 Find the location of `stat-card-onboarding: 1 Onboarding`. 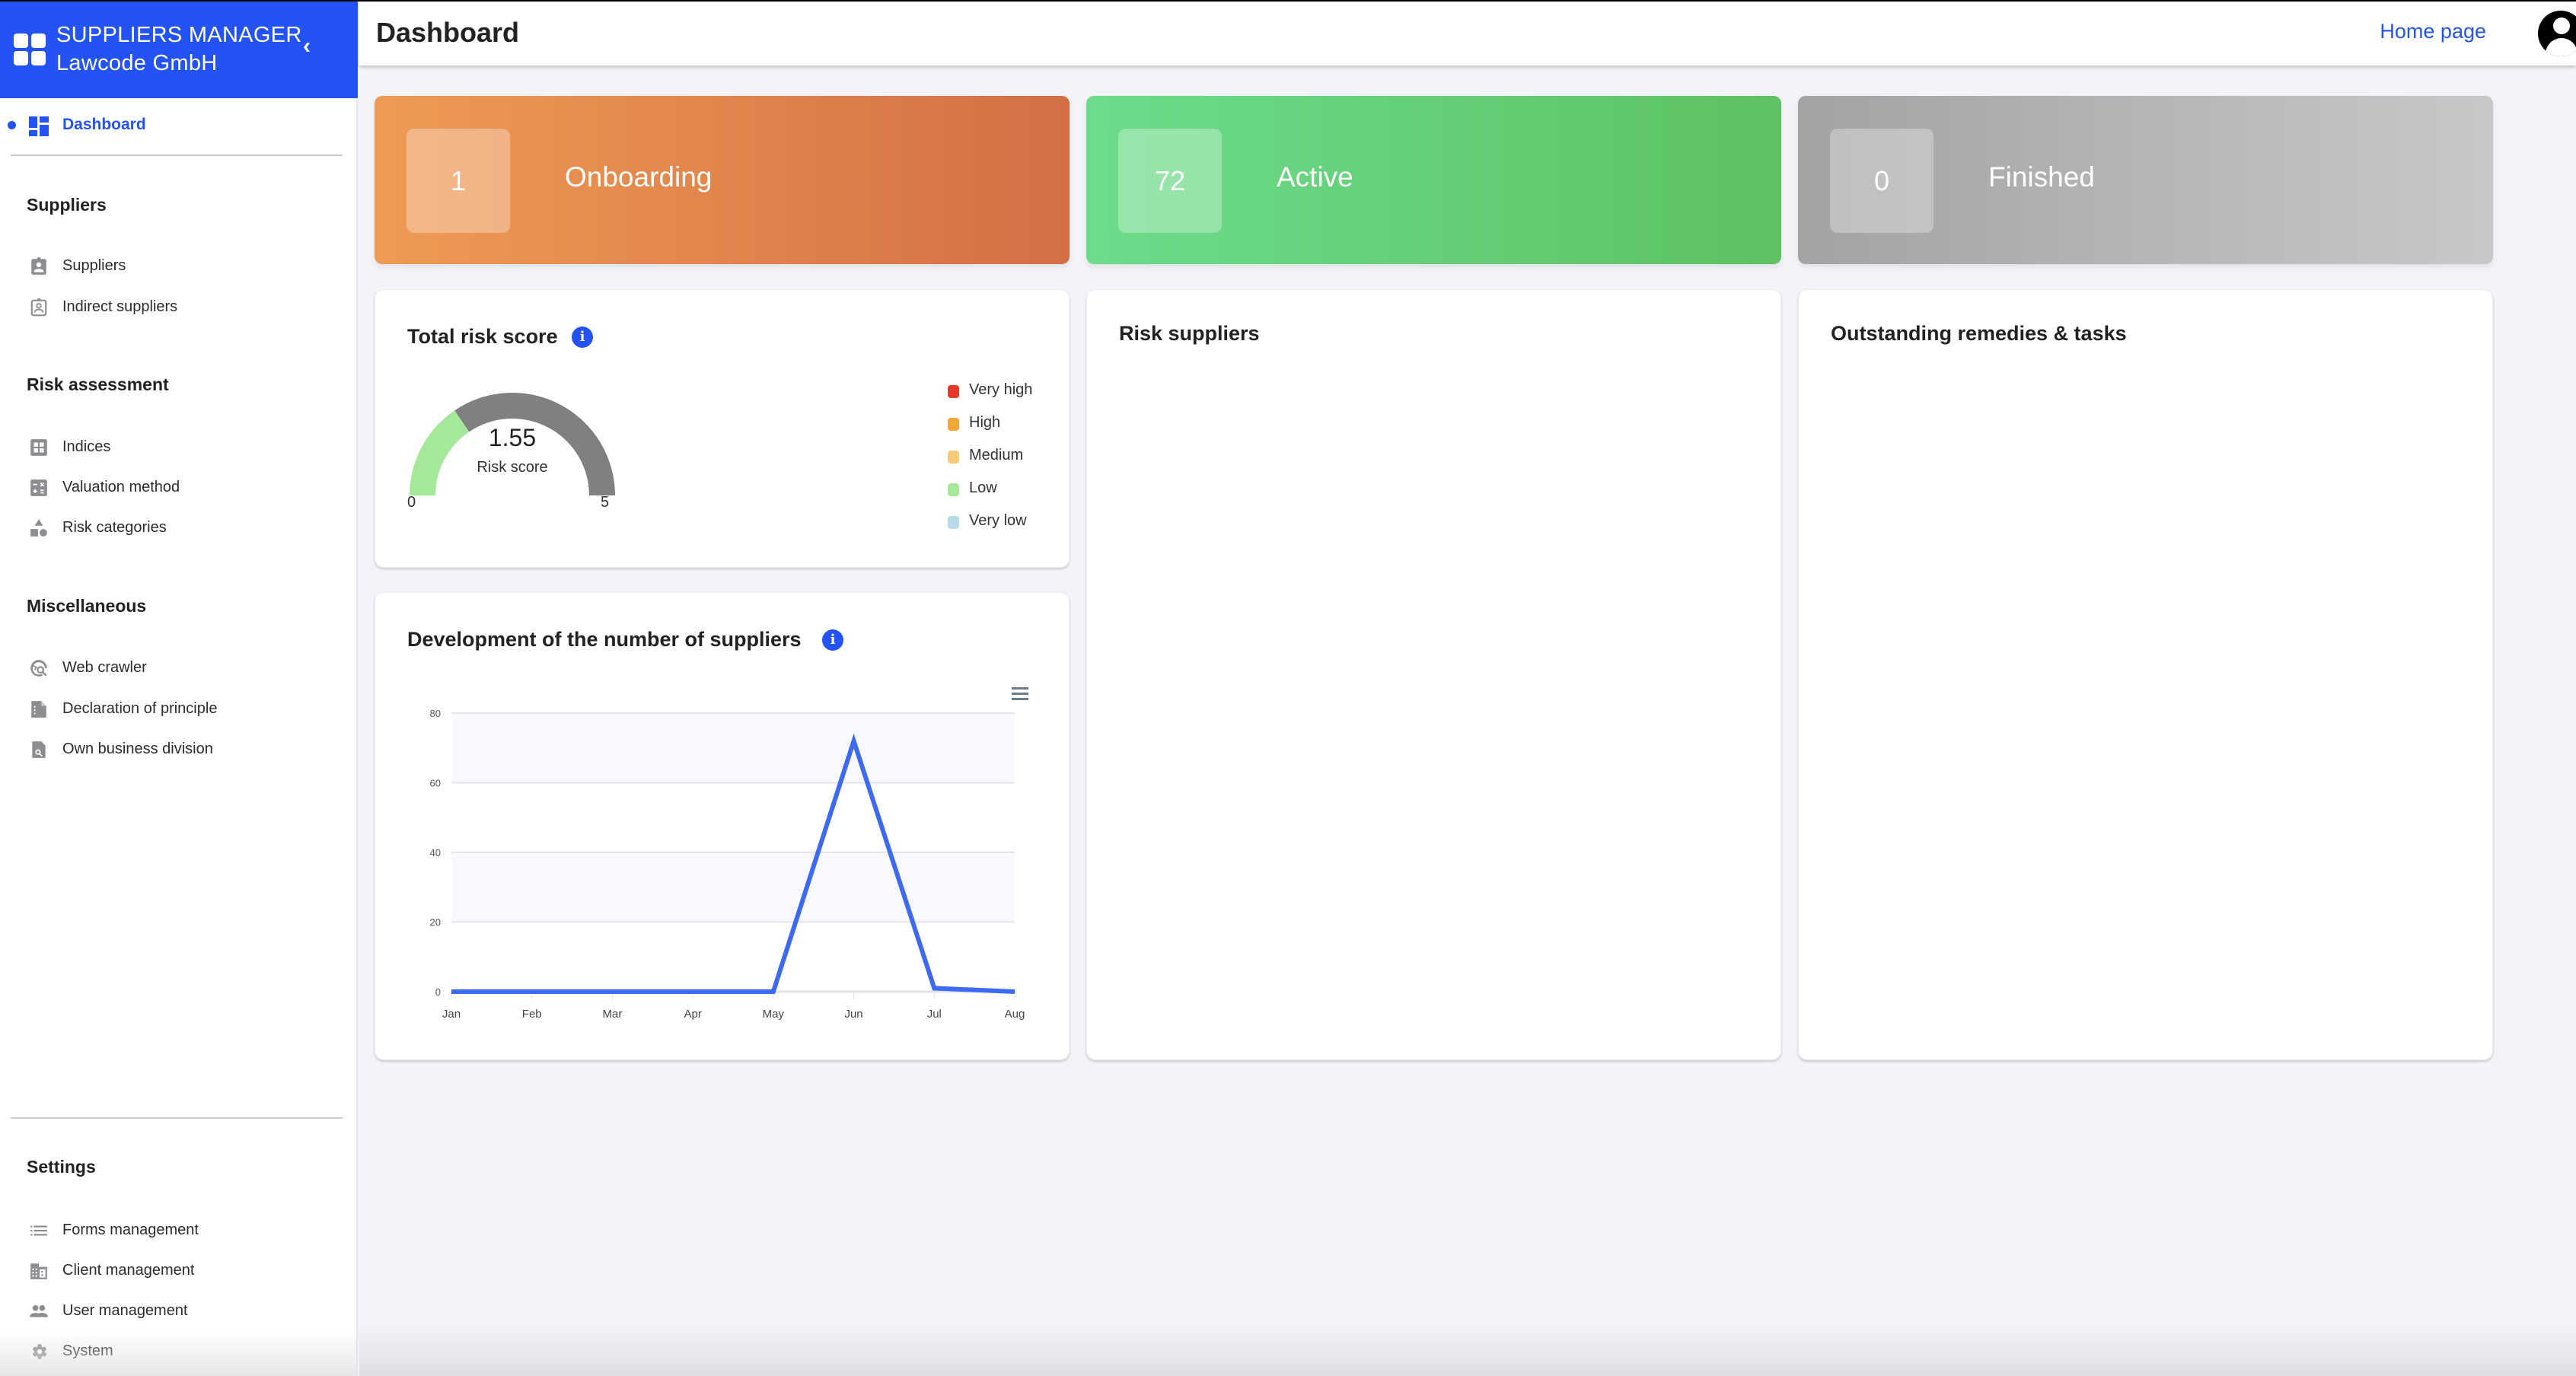

stat-card-onboarding: 1 Onboarding is located at coordinates (722, 180).